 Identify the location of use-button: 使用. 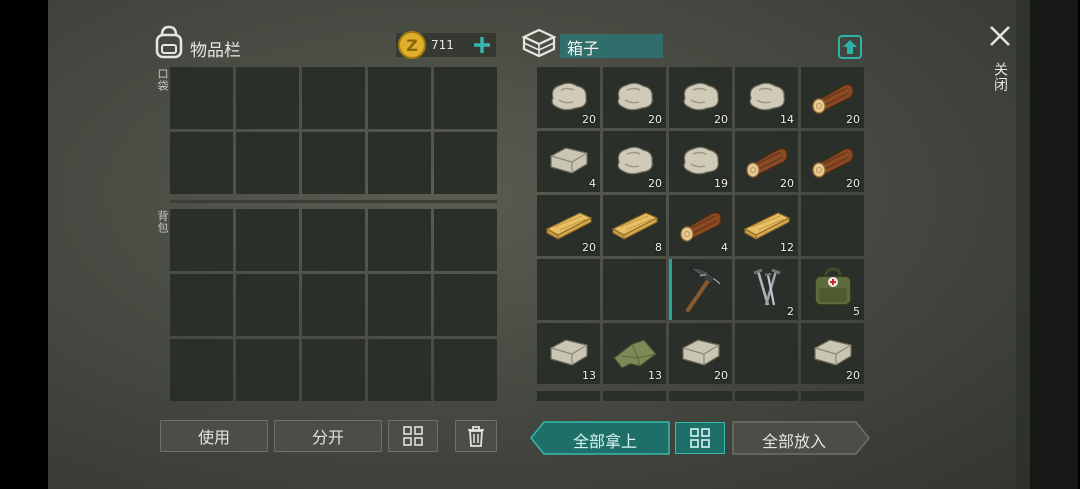
(214, 436).